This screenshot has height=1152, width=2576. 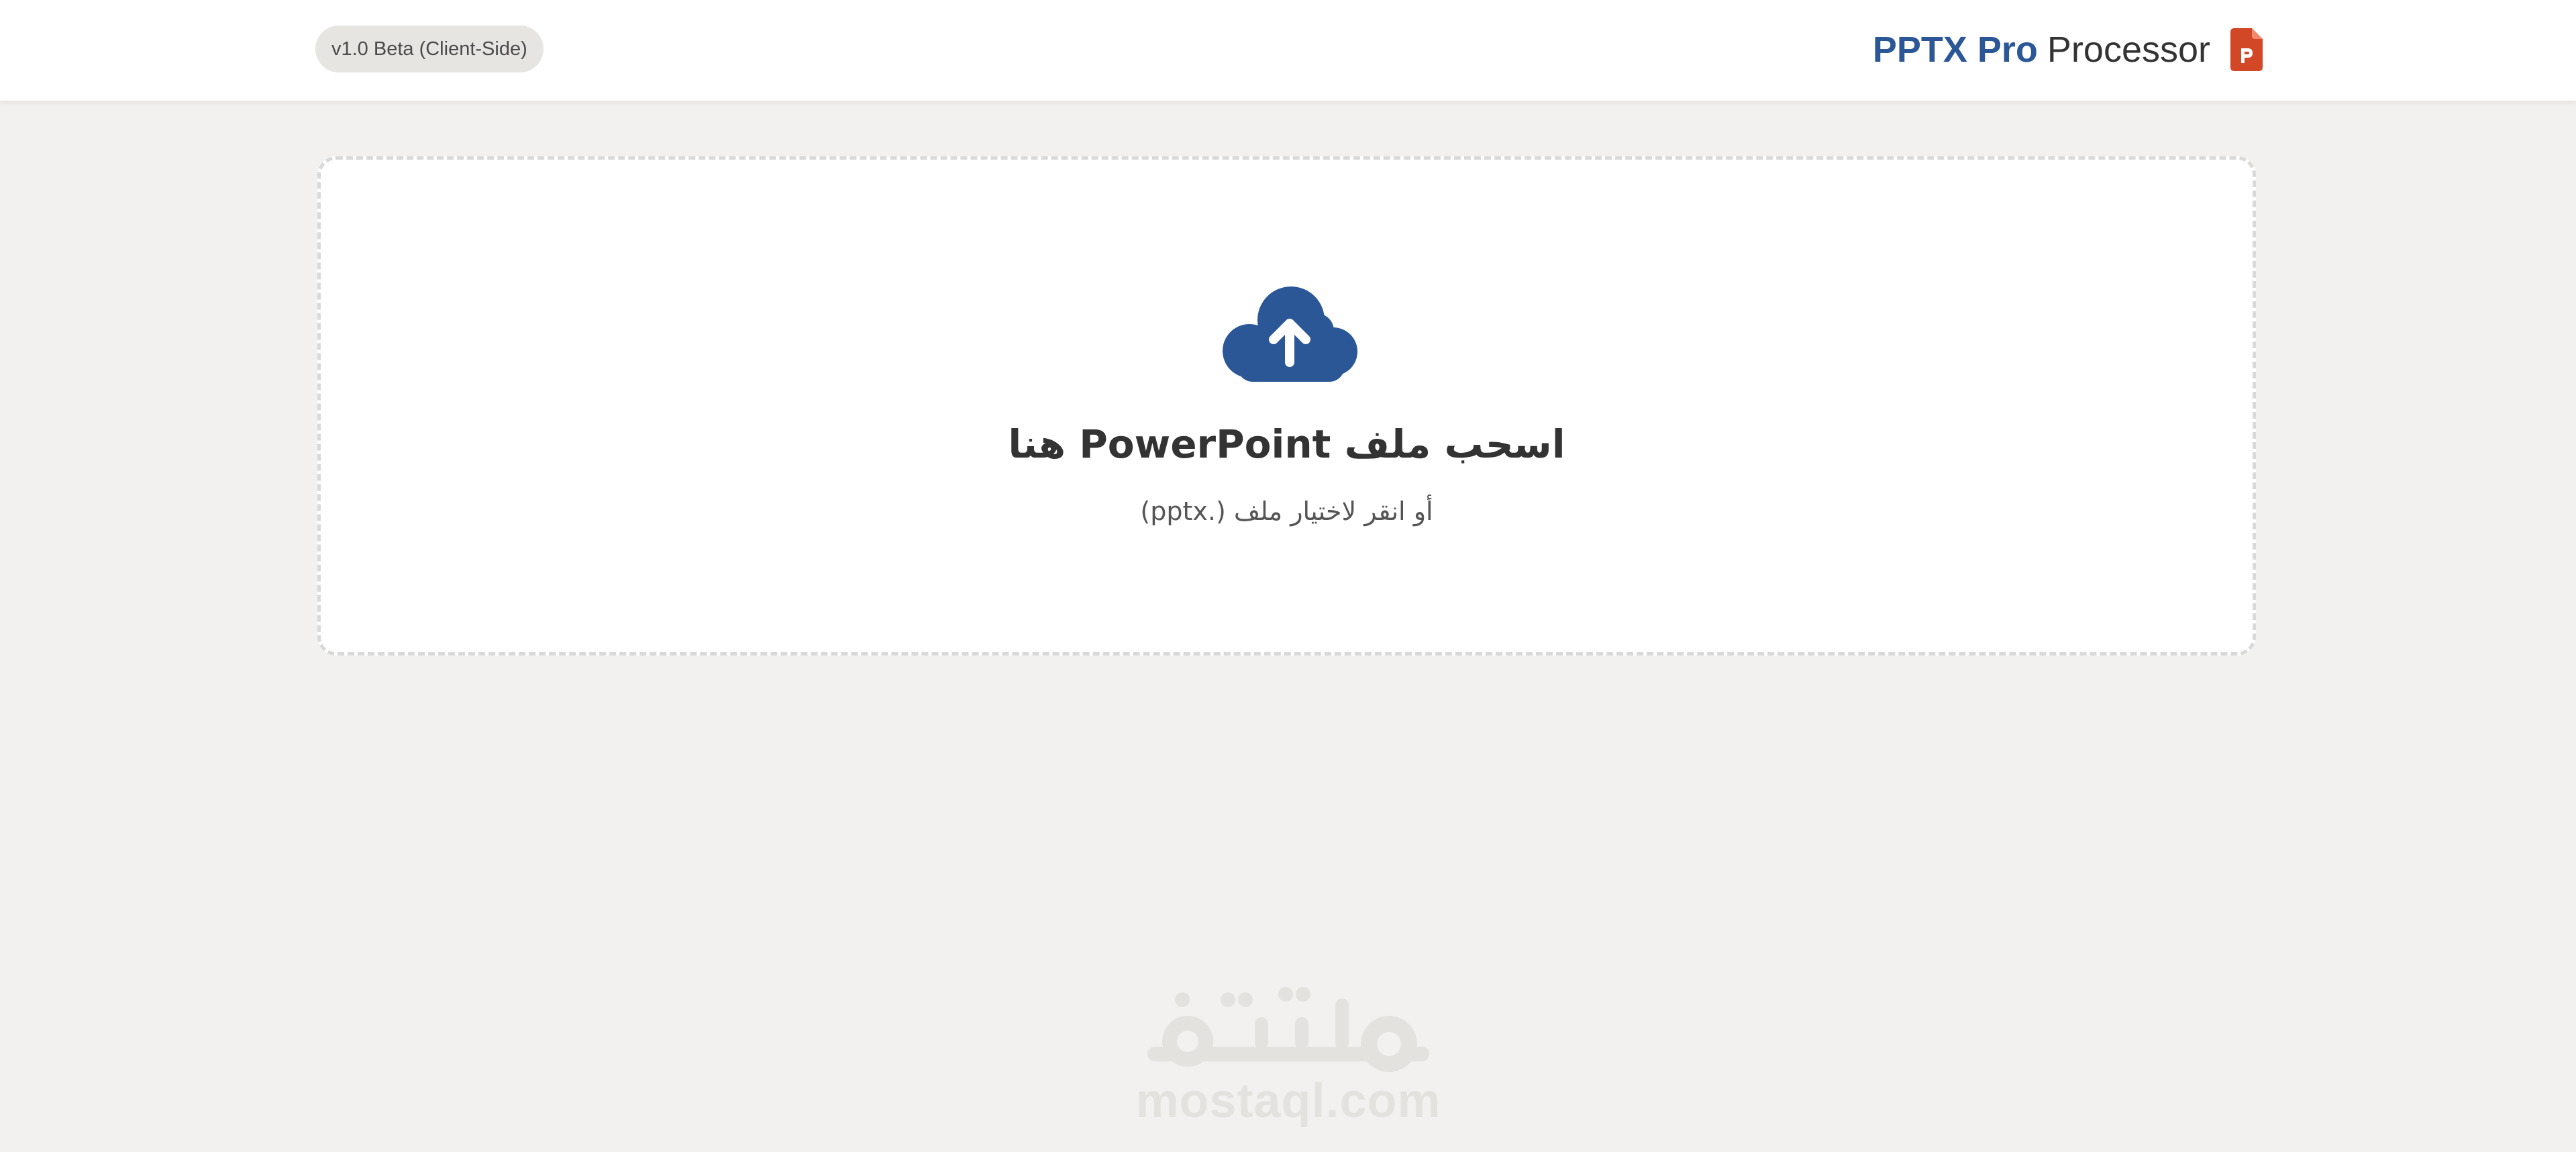 I want to click on brand-name-strong: PPTX Pro, so click(x=1955, y=50).